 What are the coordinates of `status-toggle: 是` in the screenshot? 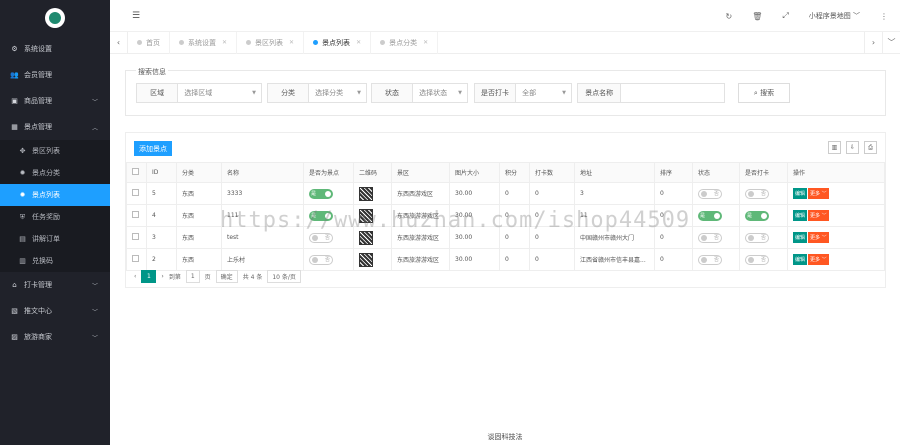 It's located at (710, 215).